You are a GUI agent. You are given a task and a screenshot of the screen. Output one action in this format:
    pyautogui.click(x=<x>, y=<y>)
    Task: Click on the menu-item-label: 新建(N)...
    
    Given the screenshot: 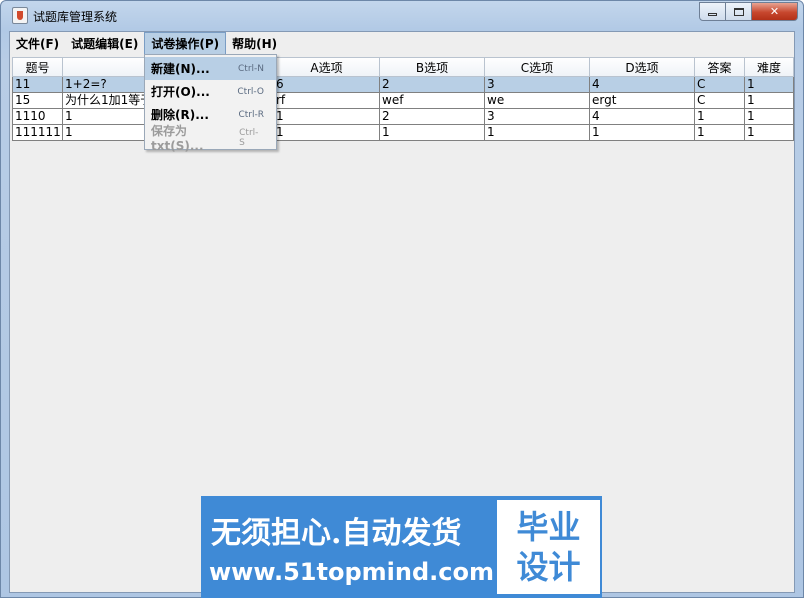 What is the action you would take?
    pyautogui.click(x=180, y=69)
    